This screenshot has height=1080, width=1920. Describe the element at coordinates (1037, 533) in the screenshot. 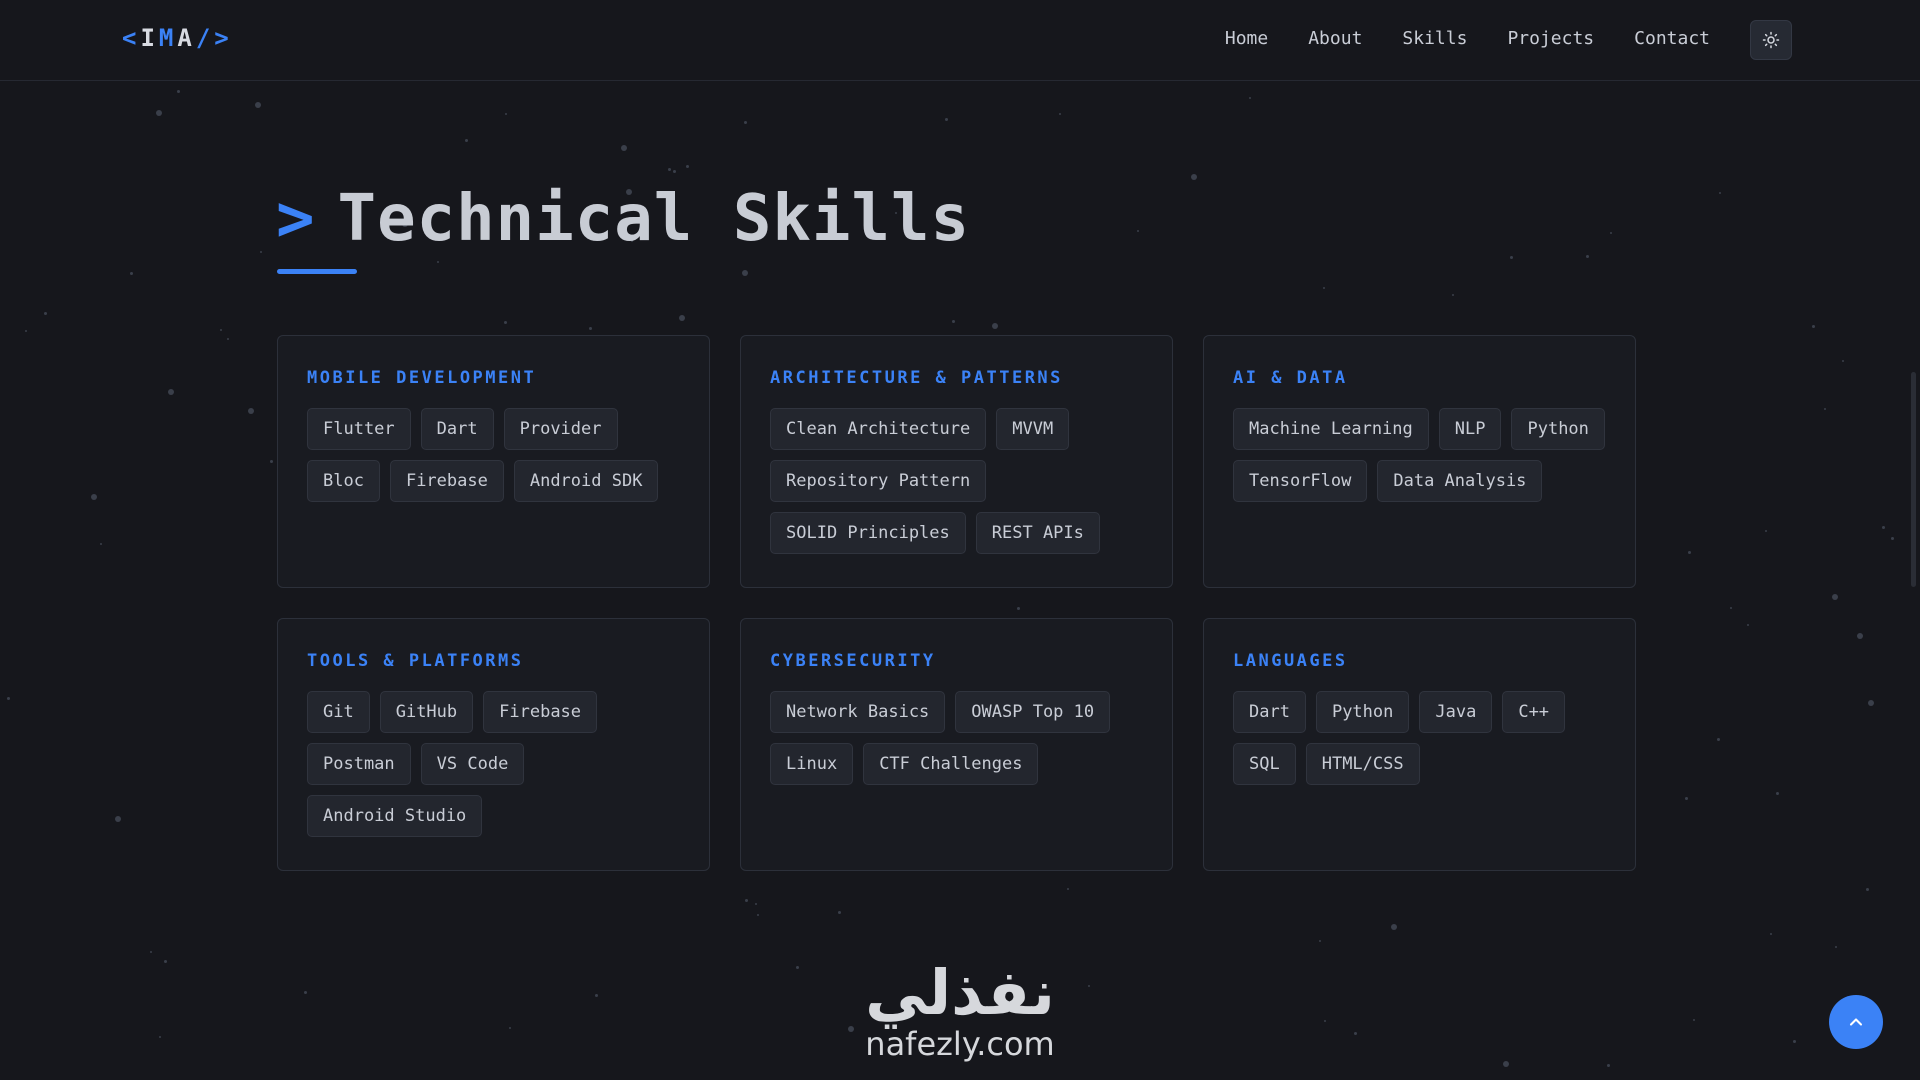

I see `skill-tag: REST APIs` at that location.